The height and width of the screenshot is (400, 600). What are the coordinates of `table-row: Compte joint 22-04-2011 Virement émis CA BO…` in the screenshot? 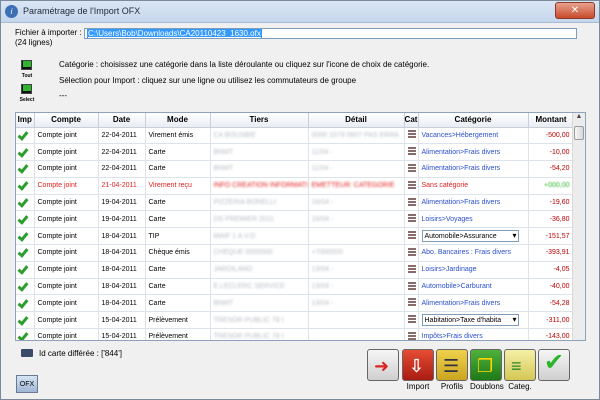 It's located at (295, 136).